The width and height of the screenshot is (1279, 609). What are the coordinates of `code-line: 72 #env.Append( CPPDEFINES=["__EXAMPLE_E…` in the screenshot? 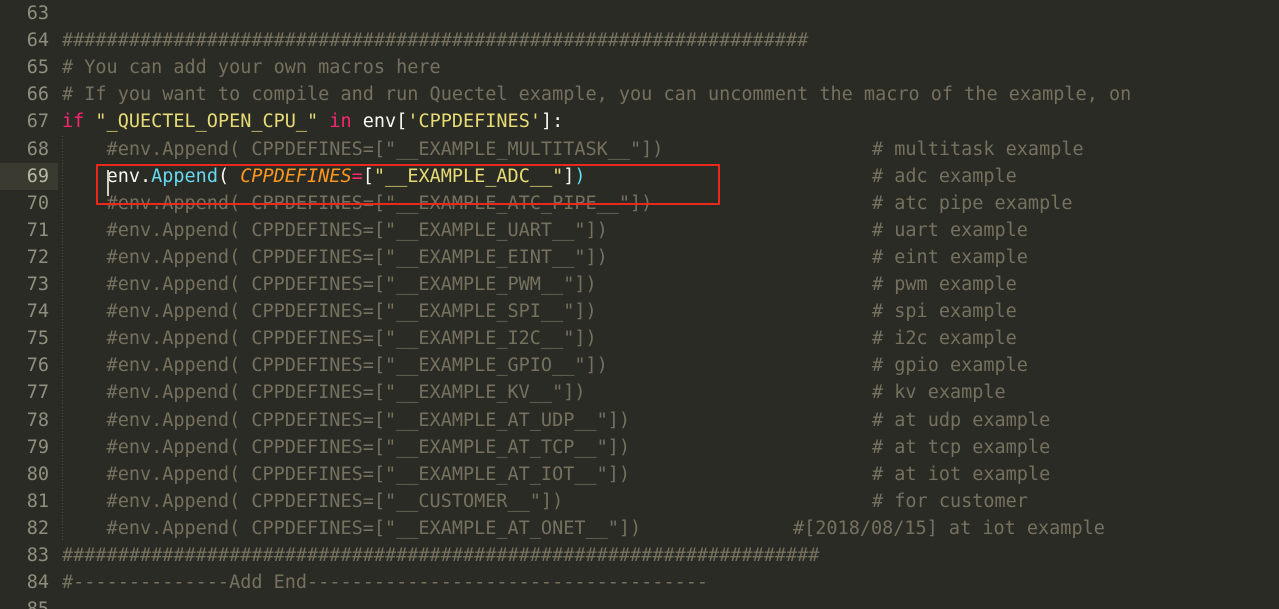 It's located at (639, 257).